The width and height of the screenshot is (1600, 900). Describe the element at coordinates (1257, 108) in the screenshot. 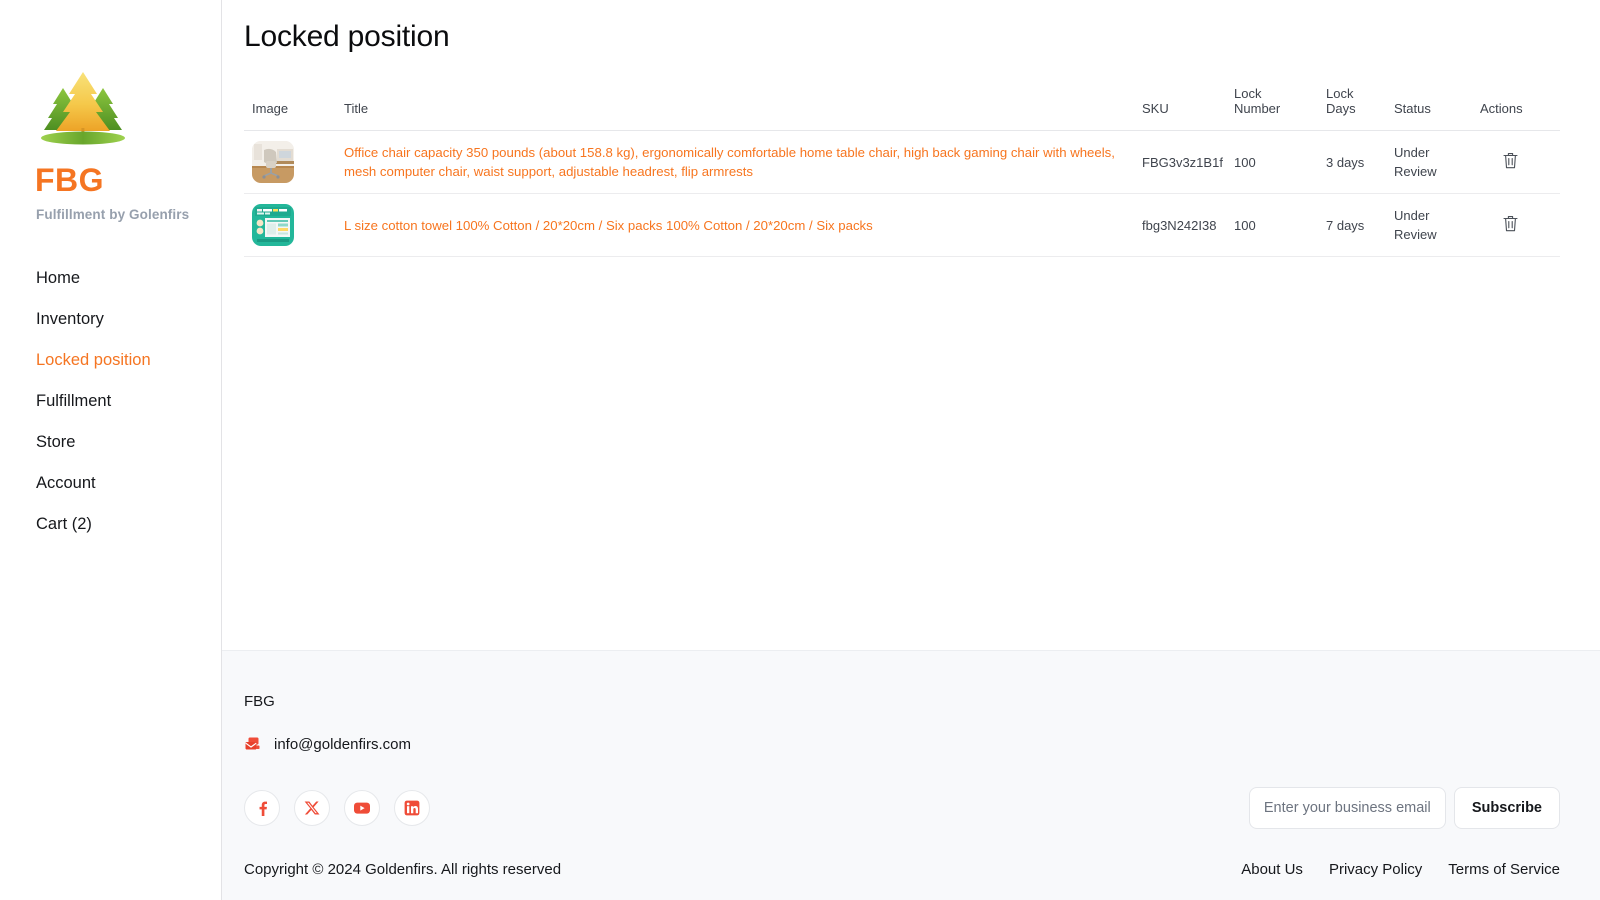

I see `lock-number-line-2: Number` at that location.